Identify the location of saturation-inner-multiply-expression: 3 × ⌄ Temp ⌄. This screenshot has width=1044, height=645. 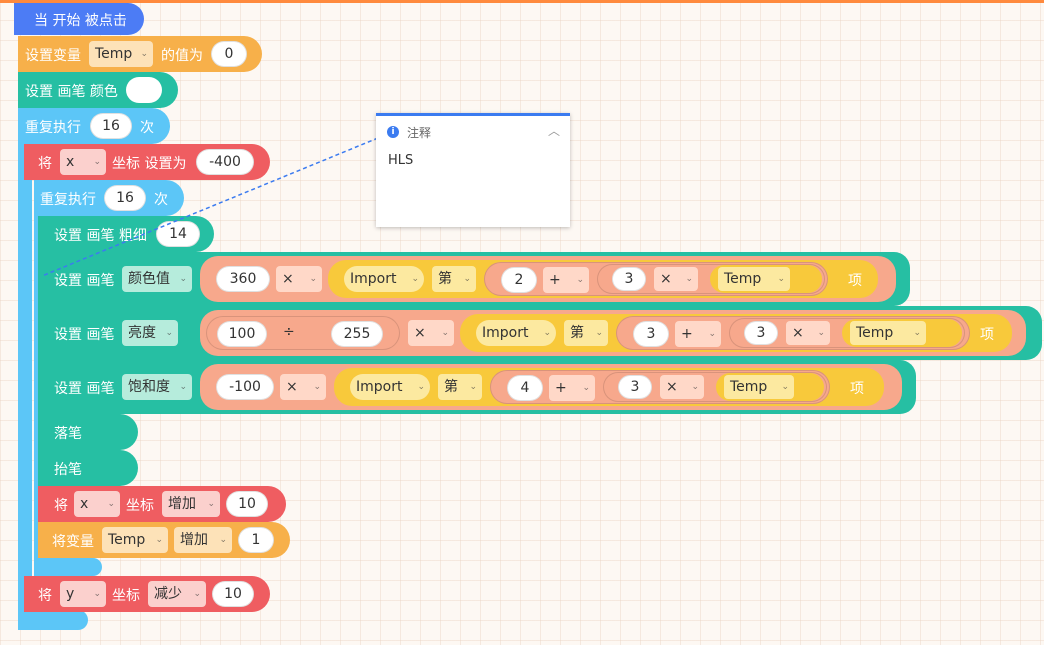
(715, 387).